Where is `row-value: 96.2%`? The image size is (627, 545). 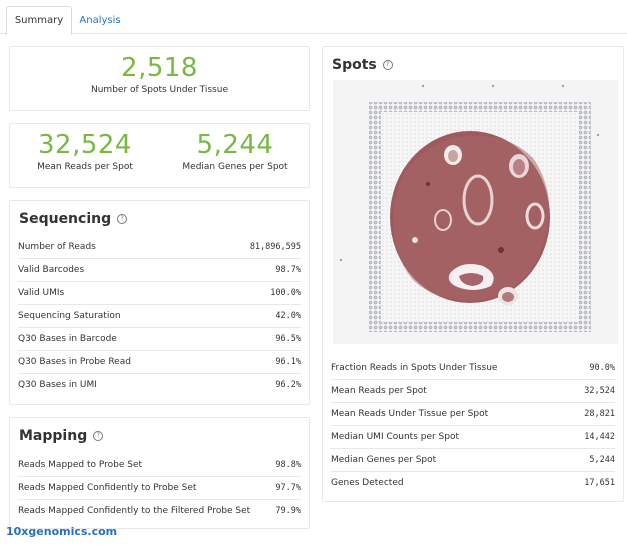
row-value: 96.2% is located at coordinates (288, 384).